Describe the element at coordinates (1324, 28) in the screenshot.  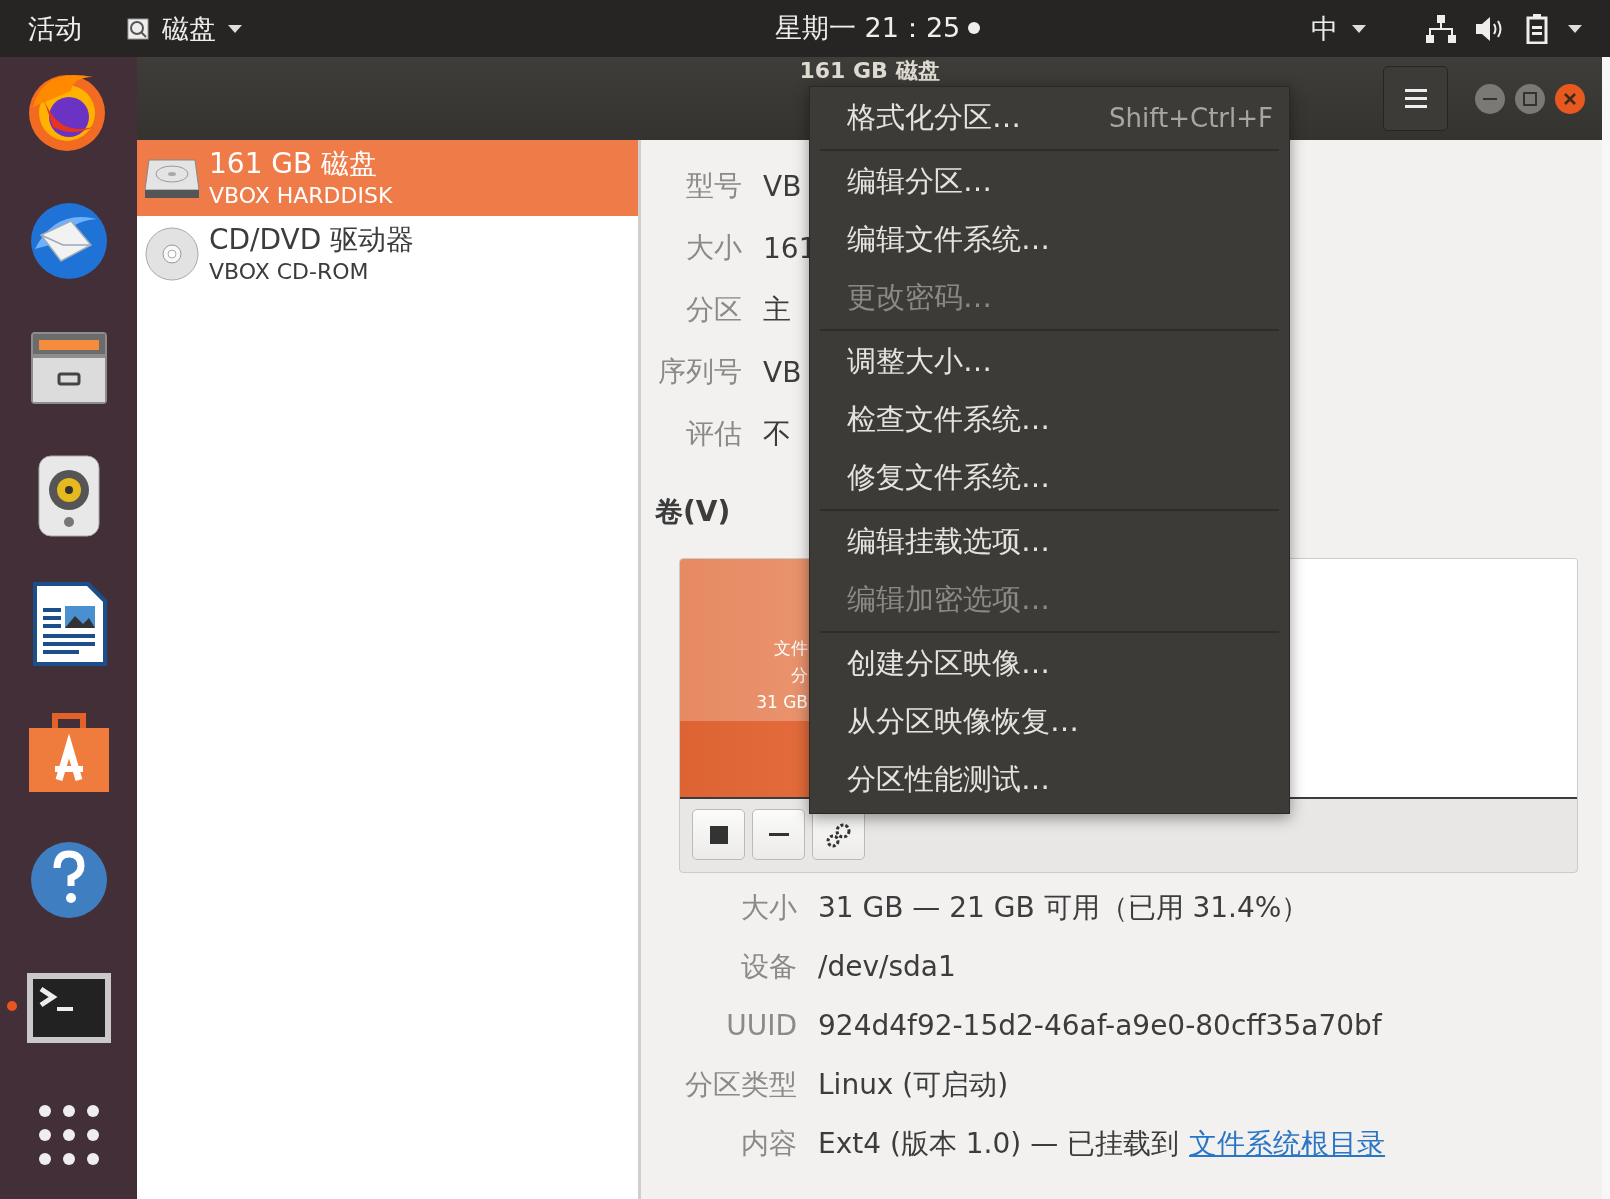
I see `input-method-label: 中` at that location.